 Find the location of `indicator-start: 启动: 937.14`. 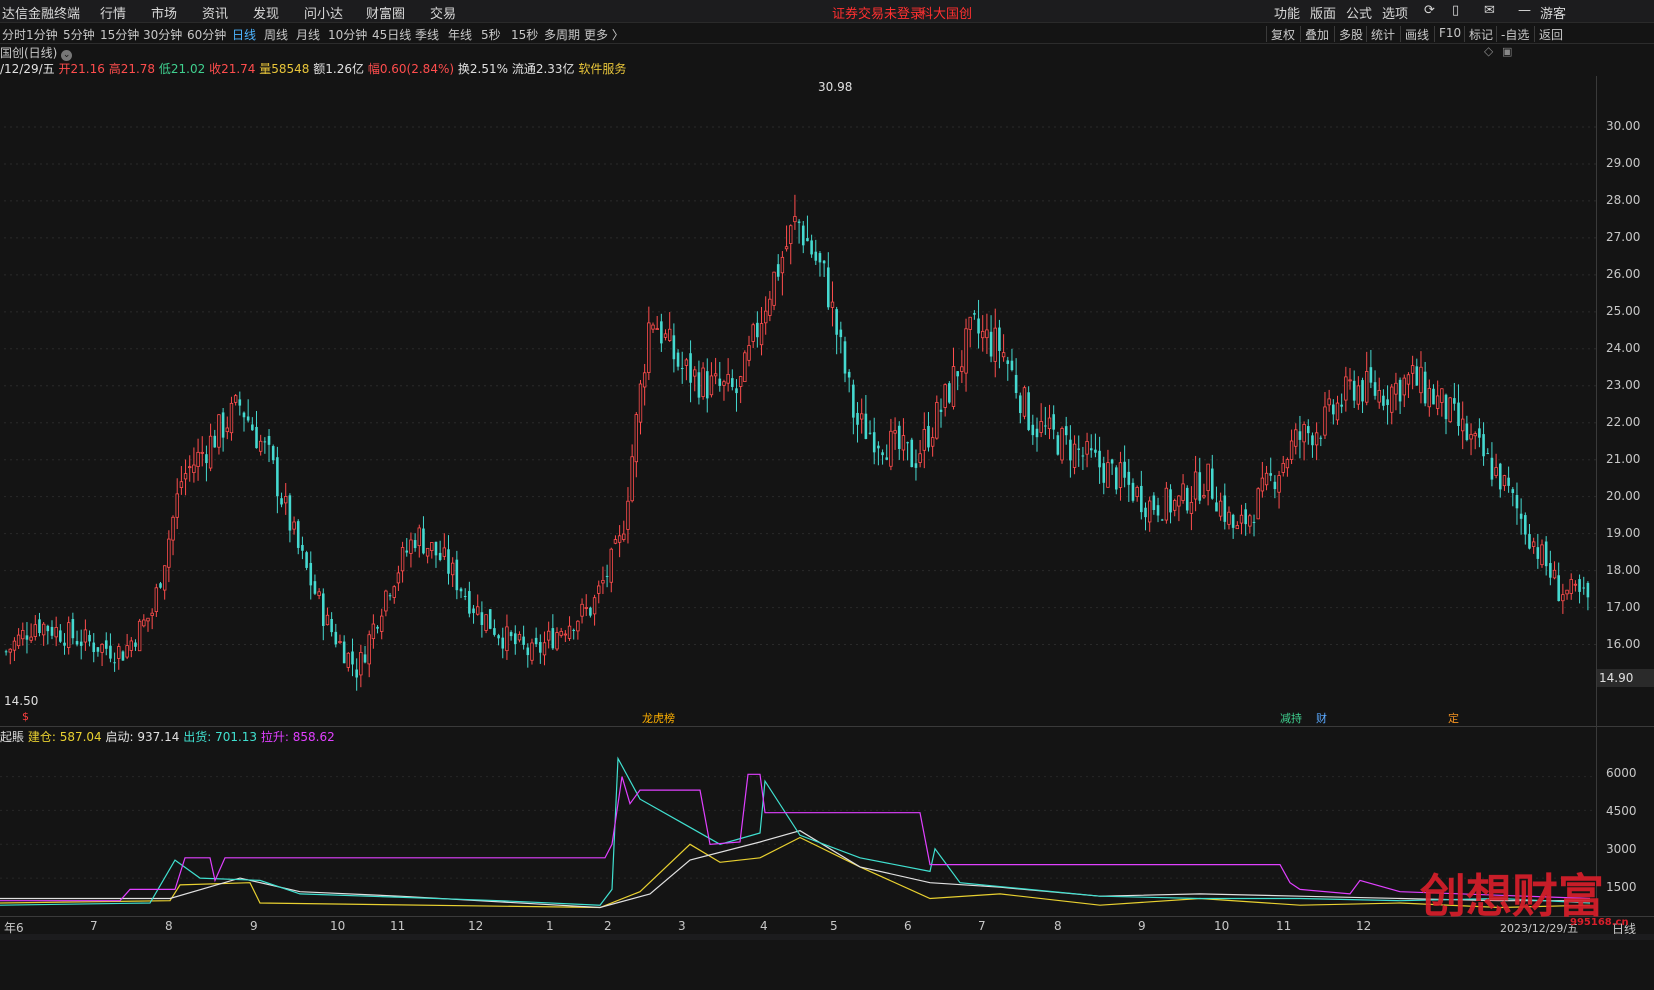

indicator-start: 启动: 937.14 is located at coordinates (142, 737).